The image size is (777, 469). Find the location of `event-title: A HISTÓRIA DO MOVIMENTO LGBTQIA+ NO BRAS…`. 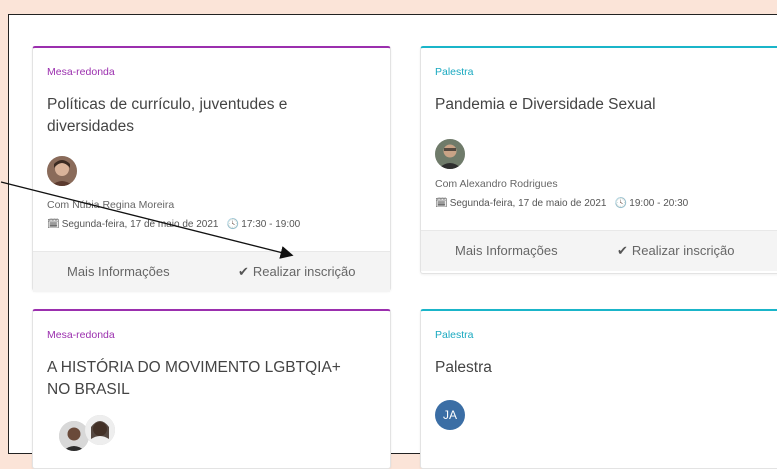

event-title: A HISTÓRIA DO MOVIMENTO LGBTQIA+ NO BRAS… is located at coordinates (197, 379).